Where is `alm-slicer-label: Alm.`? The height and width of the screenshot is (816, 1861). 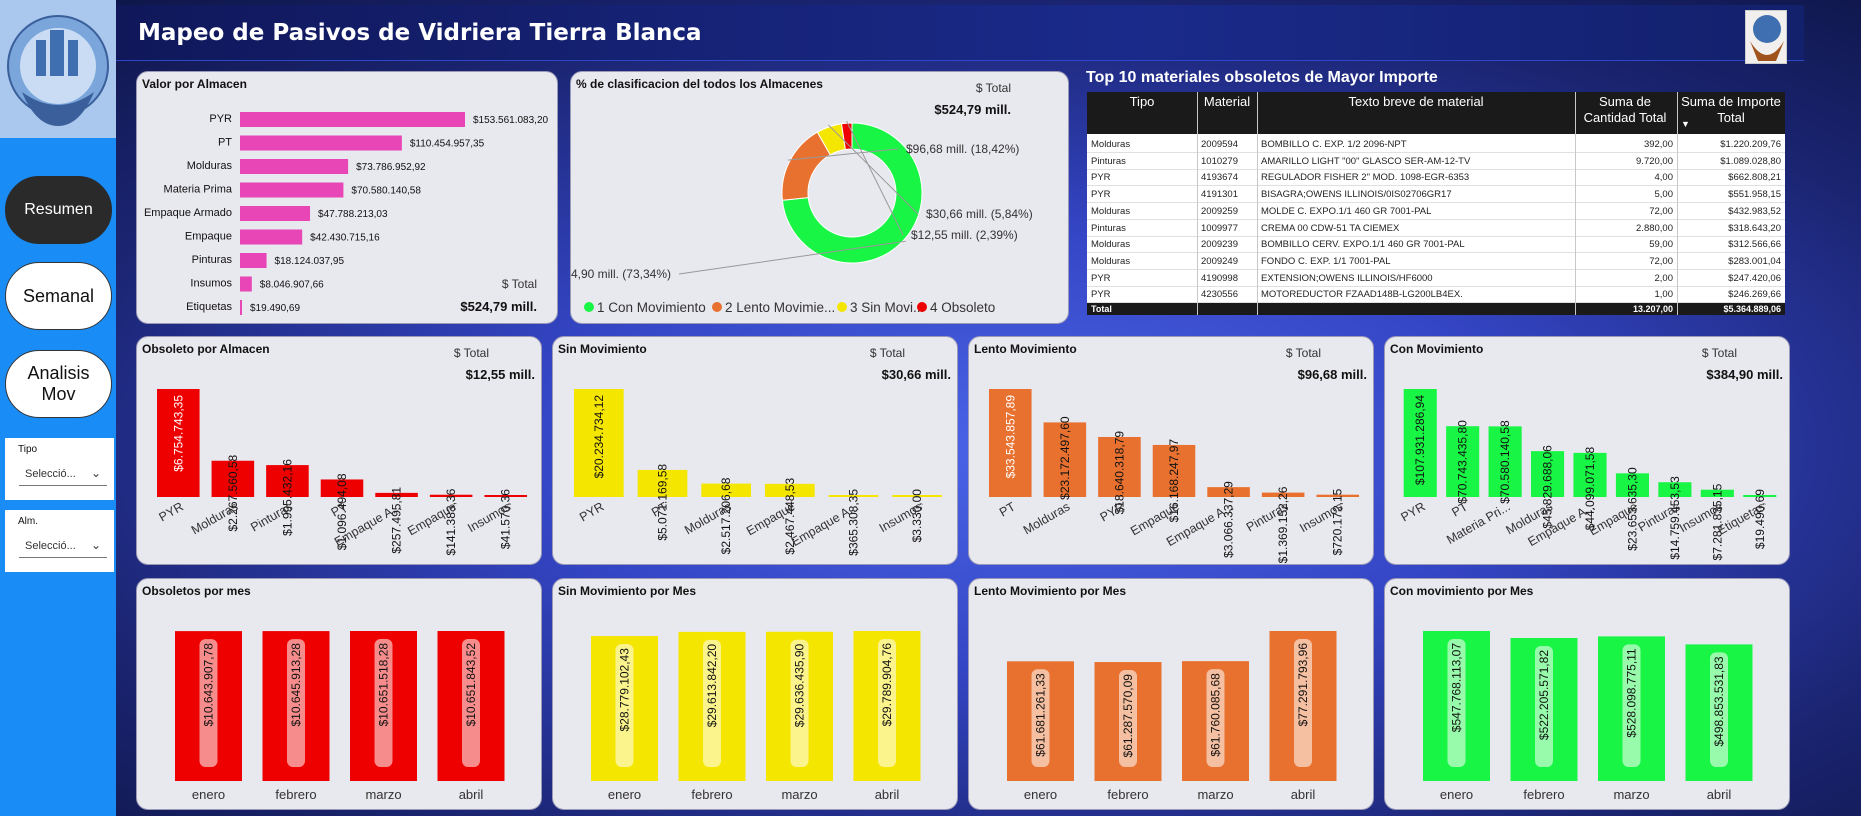 alm-slicer-label: Alm. is located at coordinates (28, 521).